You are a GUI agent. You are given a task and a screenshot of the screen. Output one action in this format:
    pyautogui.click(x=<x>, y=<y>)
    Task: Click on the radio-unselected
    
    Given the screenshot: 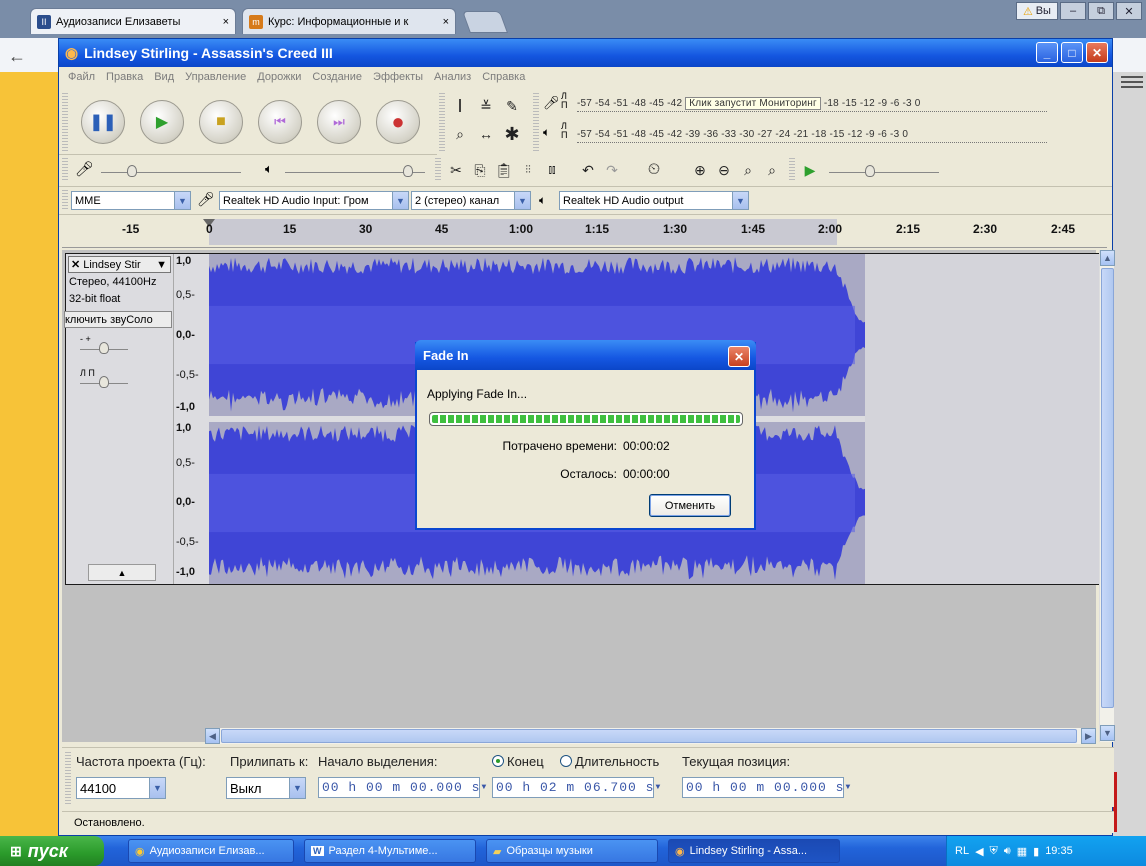 What is the action you would take?
    pyautogui.click(x=566, y=761)
    